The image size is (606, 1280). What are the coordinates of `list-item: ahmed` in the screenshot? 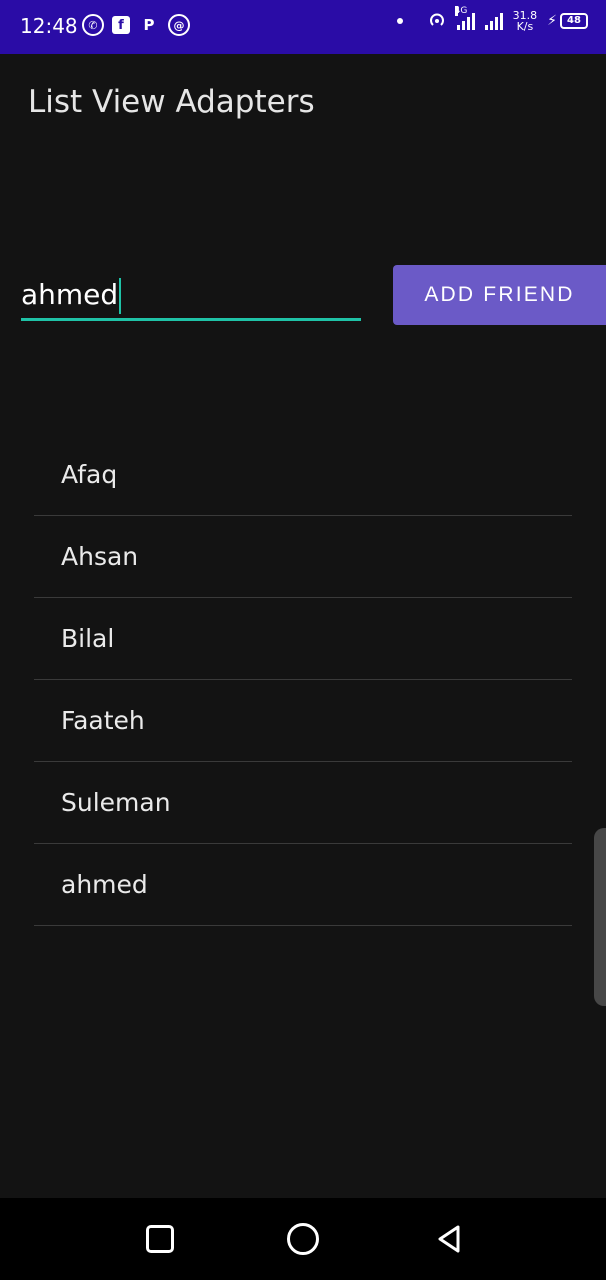 It's located at (303, 885).